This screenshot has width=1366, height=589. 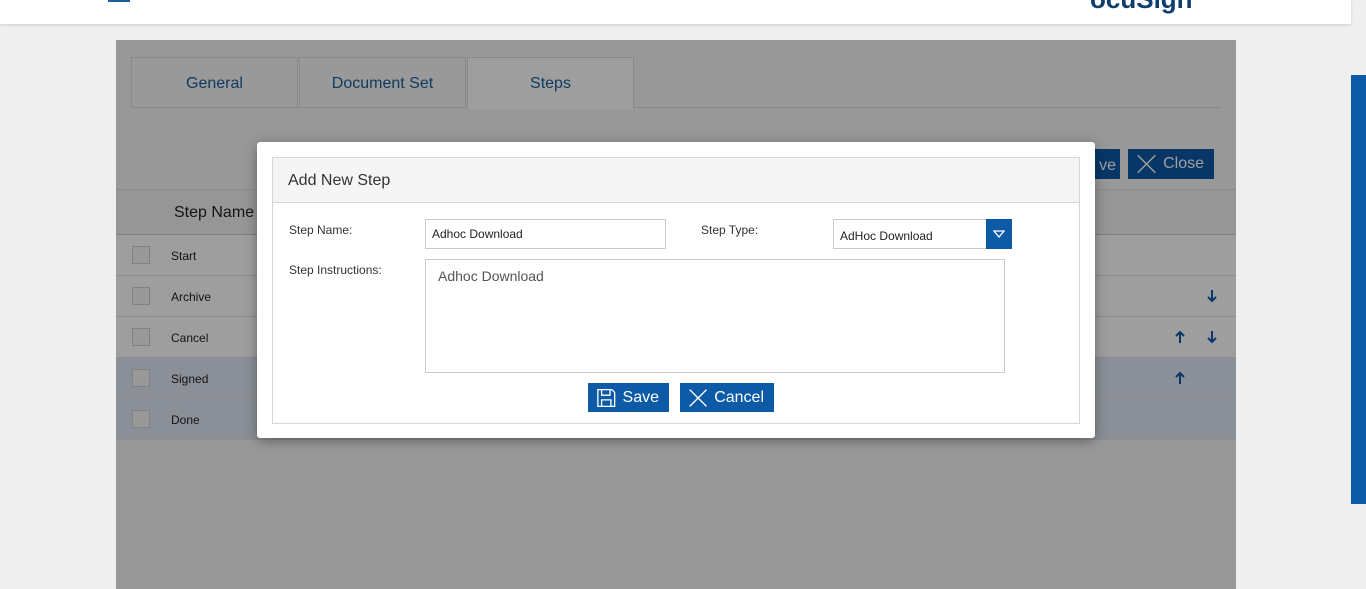 What do you see at coordinates (335, 270) in the screenshot?
I see `step-instructions-label: Step Instructions:` at bounding box center [335, 270].